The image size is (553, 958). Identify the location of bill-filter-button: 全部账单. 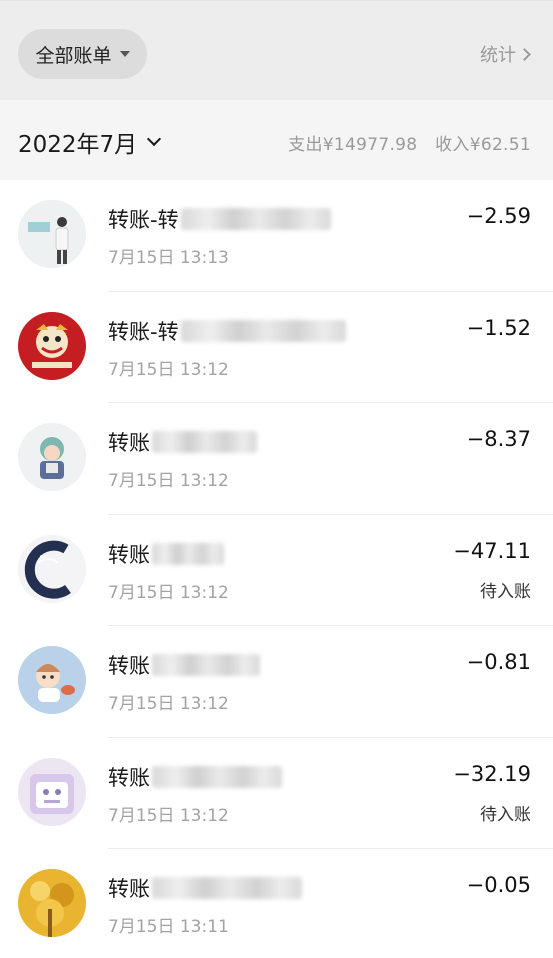
(82, 54).